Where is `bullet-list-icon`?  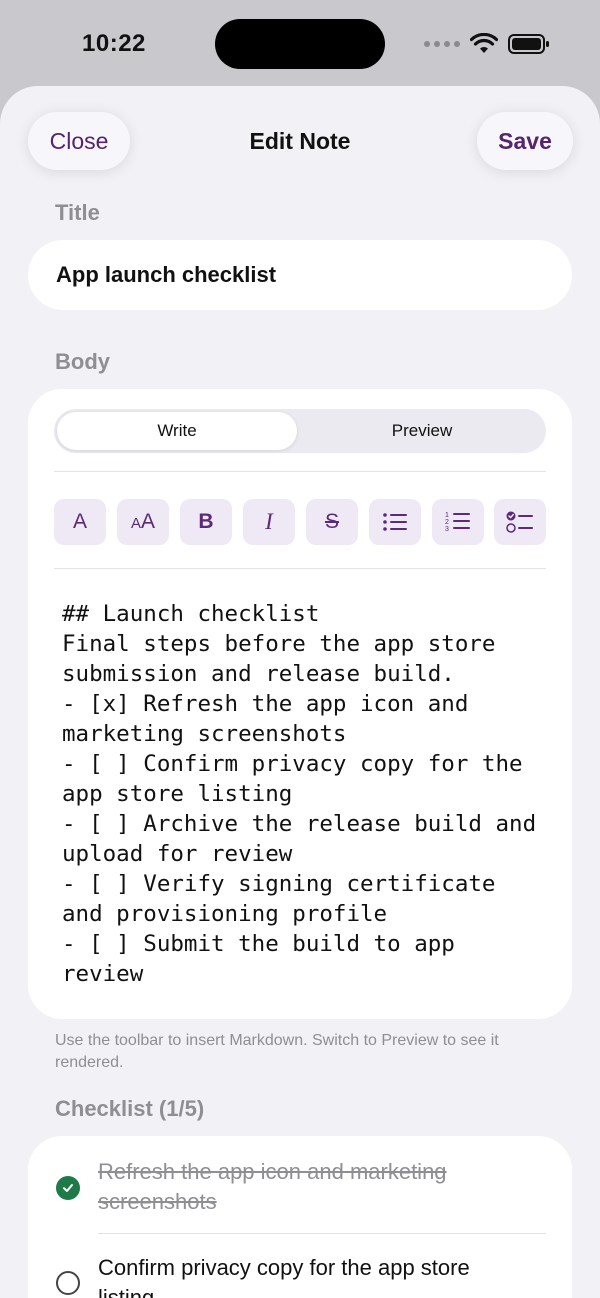 bullet-list-icon is located at coordinates (395, 522).